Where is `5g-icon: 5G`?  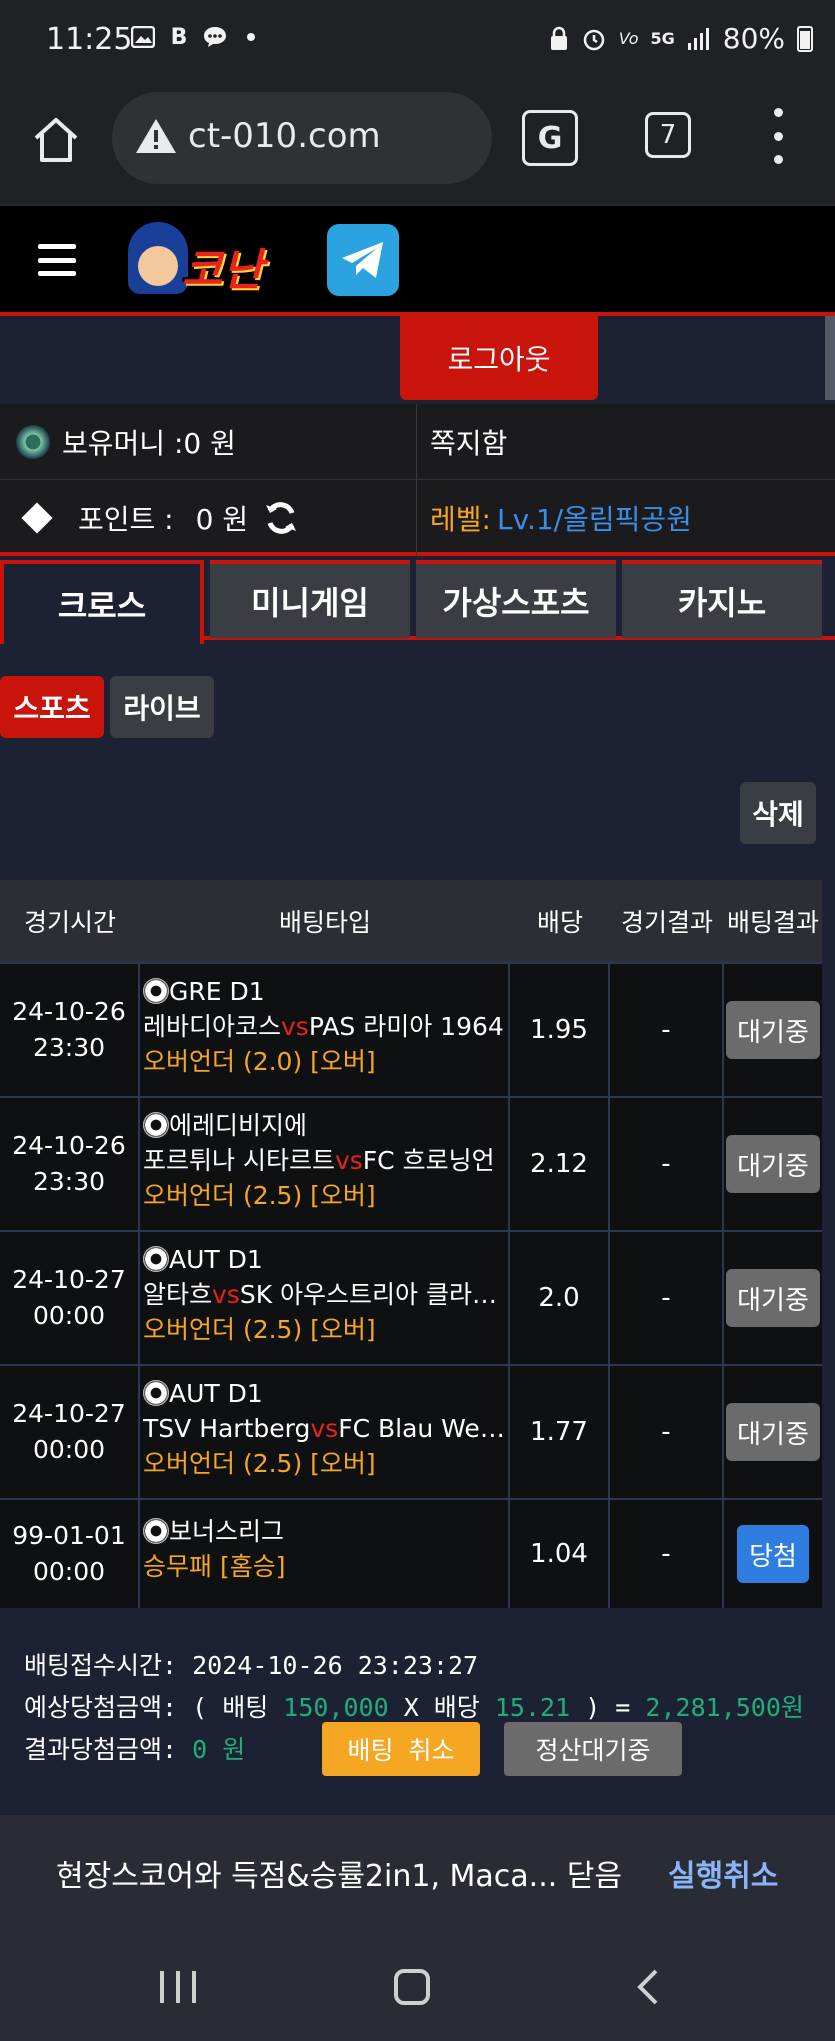 5g-icon: 5G is located at coordinates (662, 38).